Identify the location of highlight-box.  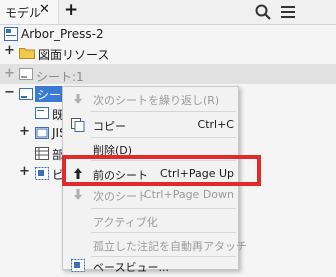
(161, 170).